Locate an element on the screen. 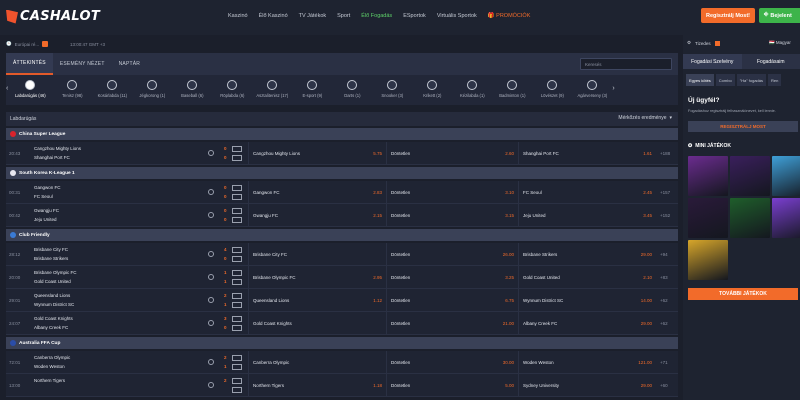 This screenshot has width=800, height=400. league-header: Club Friendly is located at coordinates (342, 235).